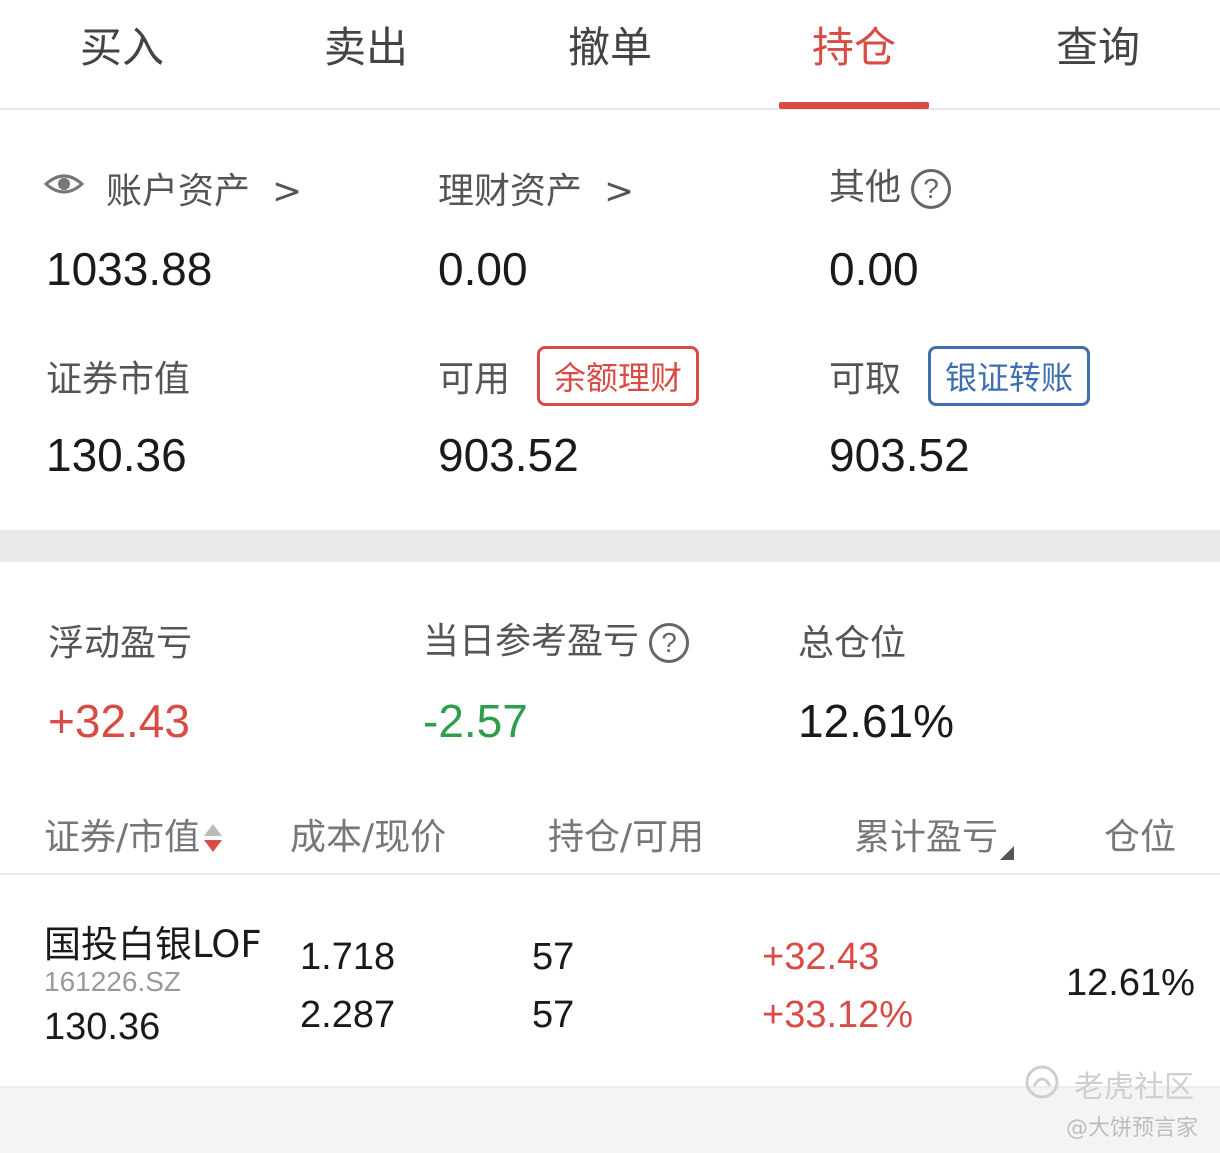 The height and width of the screenshot is (1153, 1220). Describe the element at coordinates (626, 837) in the screenshot. I see `column-header-holding: 持仓/可用` at that location.